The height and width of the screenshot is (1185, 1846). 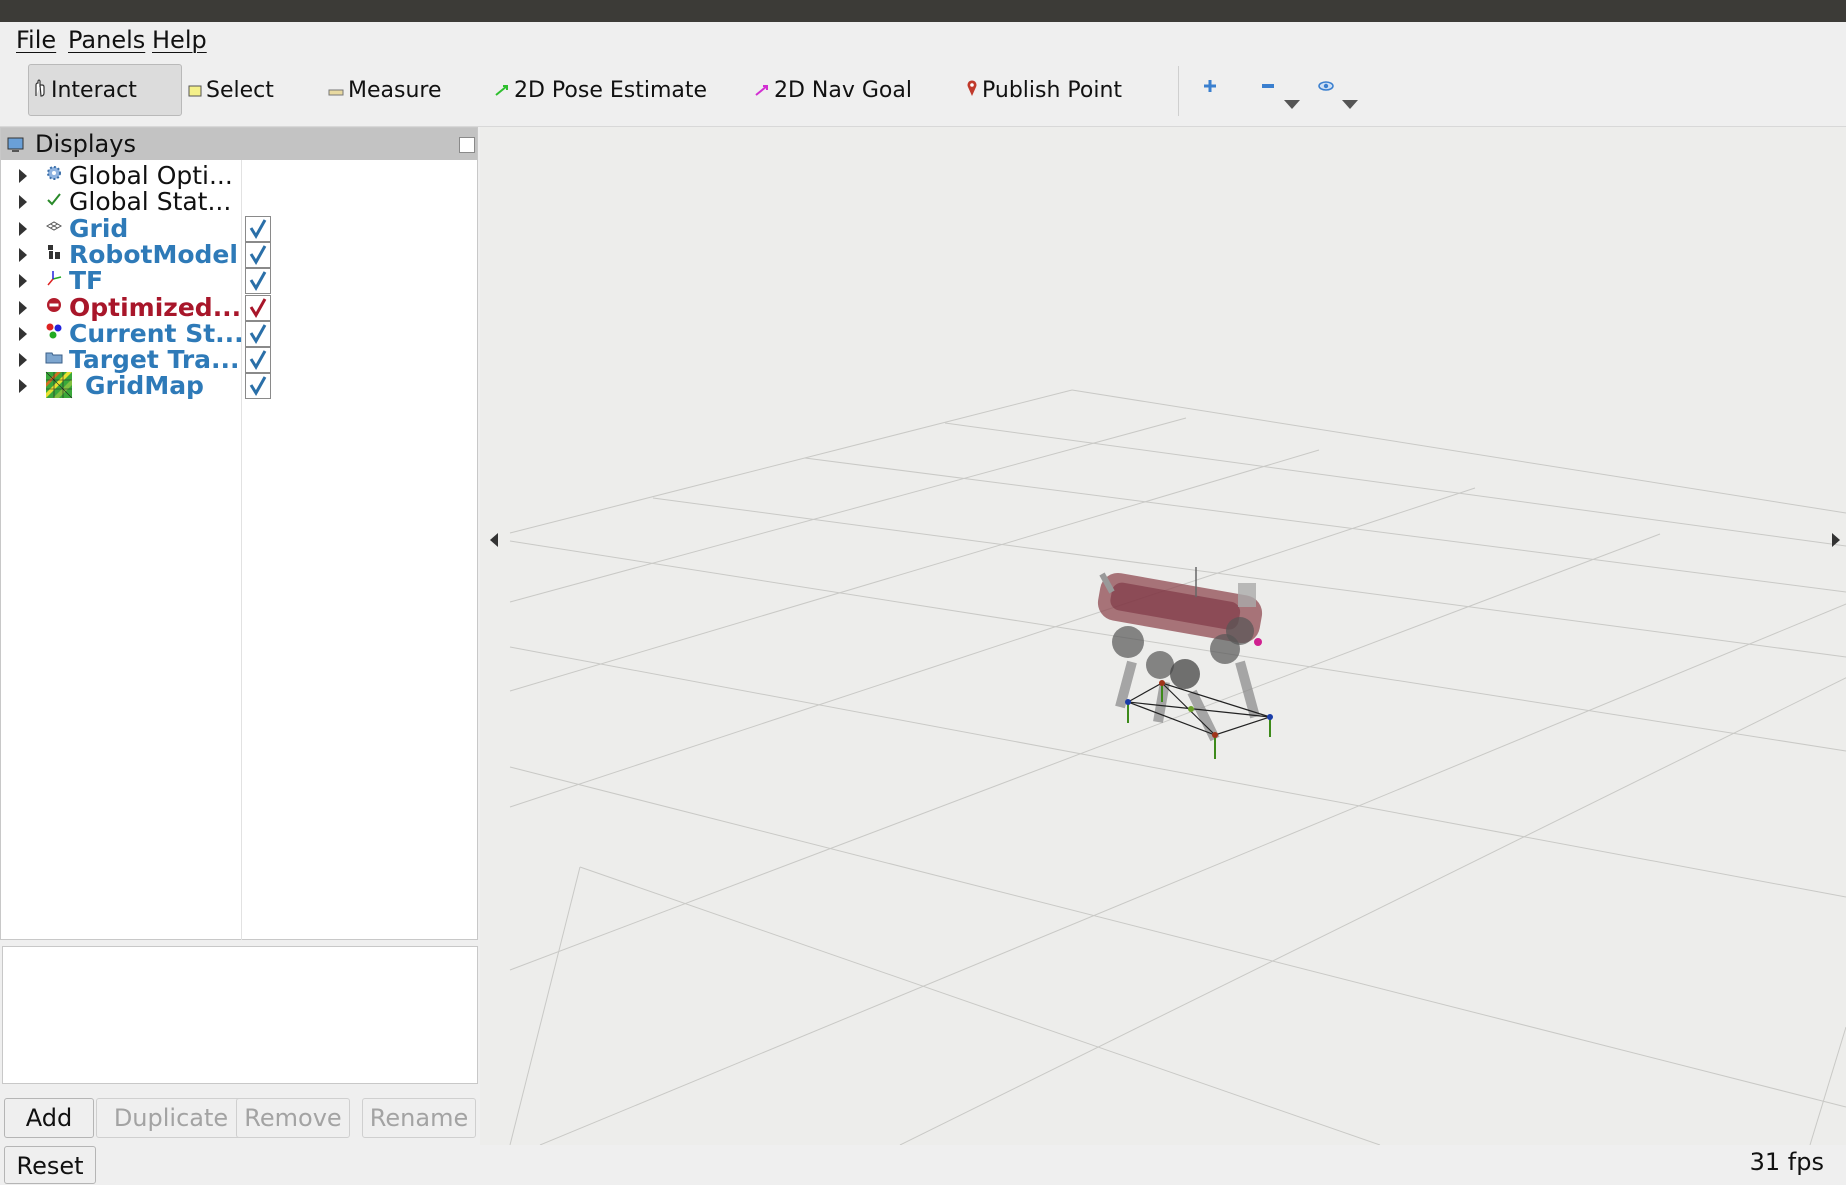 What do you see at coordinates (1052, 90) in the screenshot?
I see `publish-point-label: Publish Point` at bounding box center [1052, 90].